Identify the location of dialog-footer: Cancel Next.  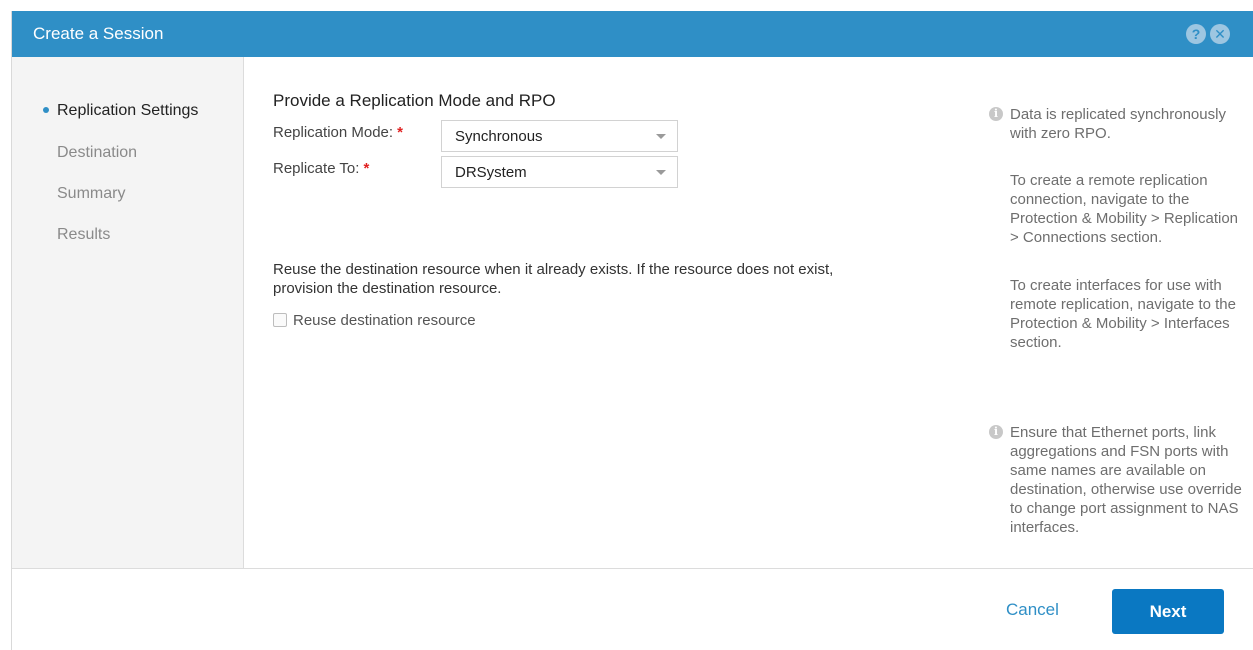
(632, 609).